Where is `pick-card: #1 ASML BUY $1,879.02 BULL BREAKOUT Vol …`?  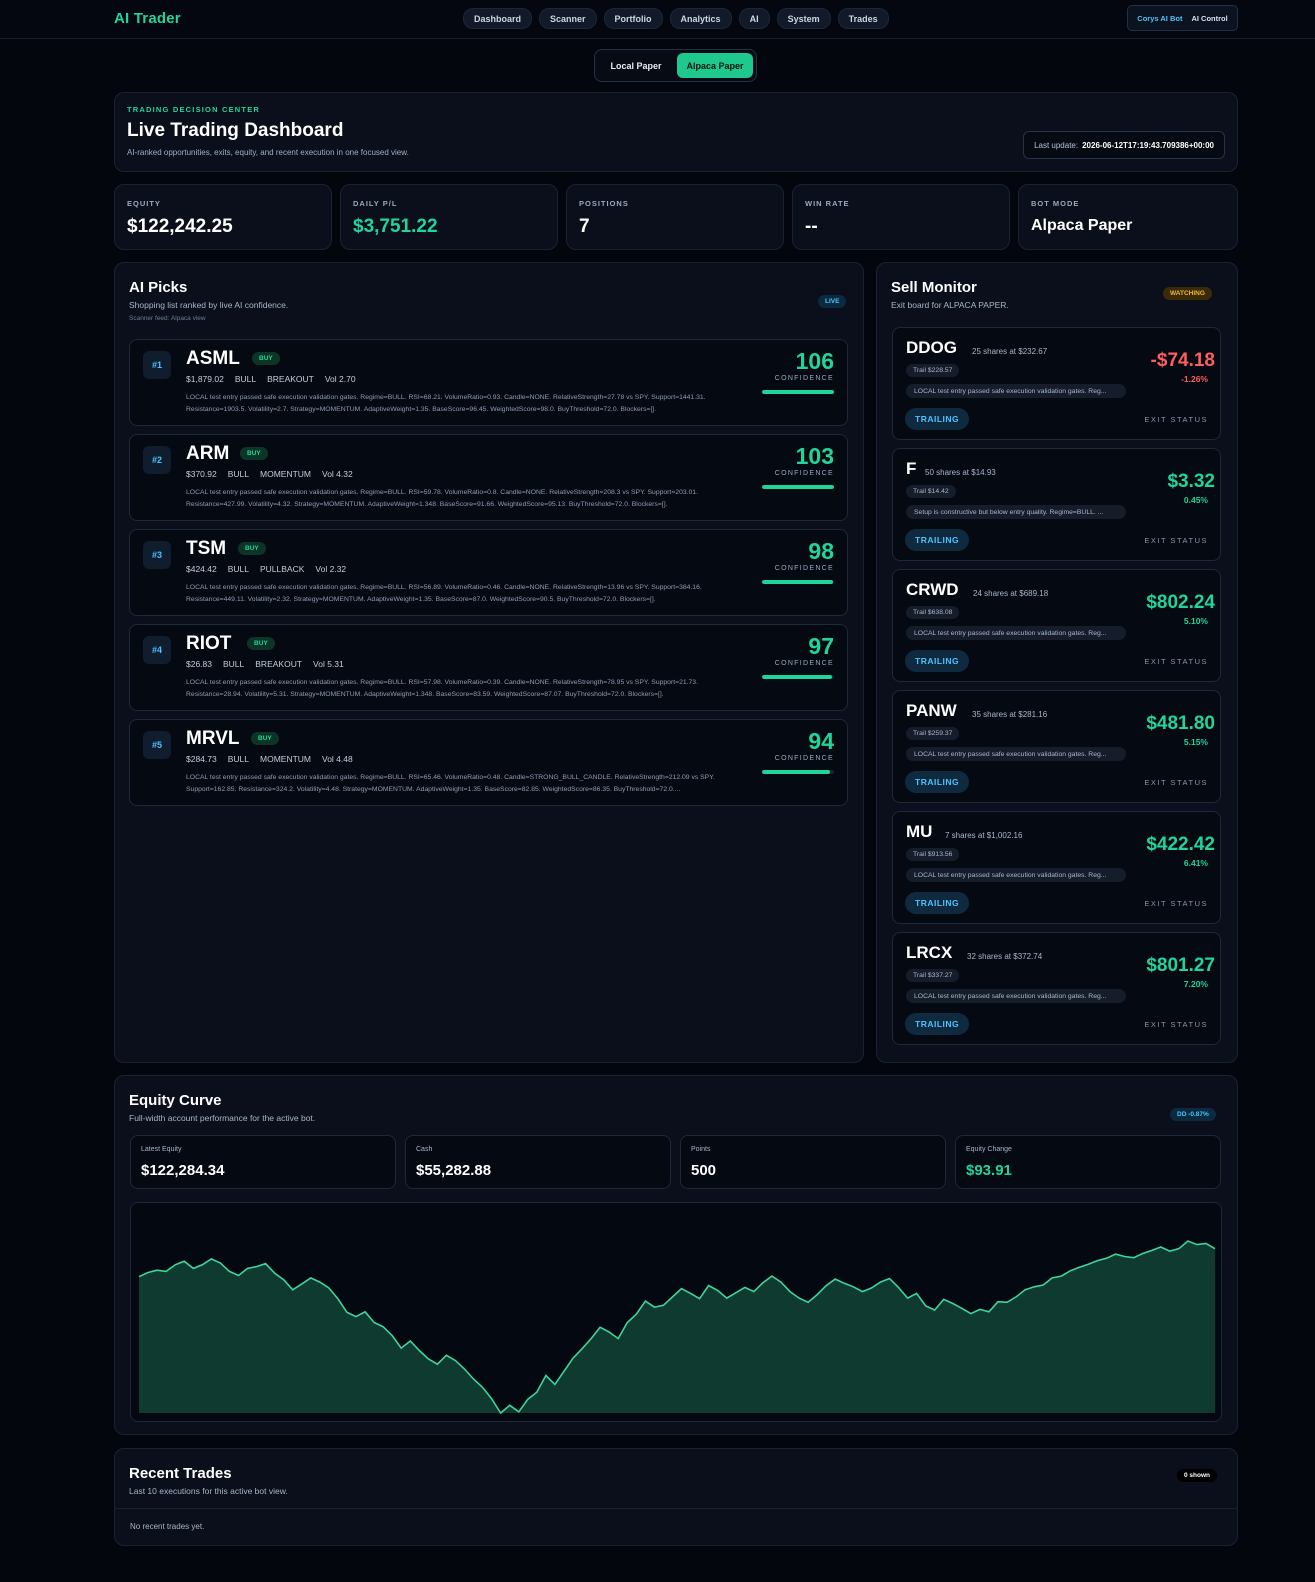 pick-card: #1 ASML BUY $1,879.02 BULL BREAKOUT Vol … is located at coordinates (488, 382).